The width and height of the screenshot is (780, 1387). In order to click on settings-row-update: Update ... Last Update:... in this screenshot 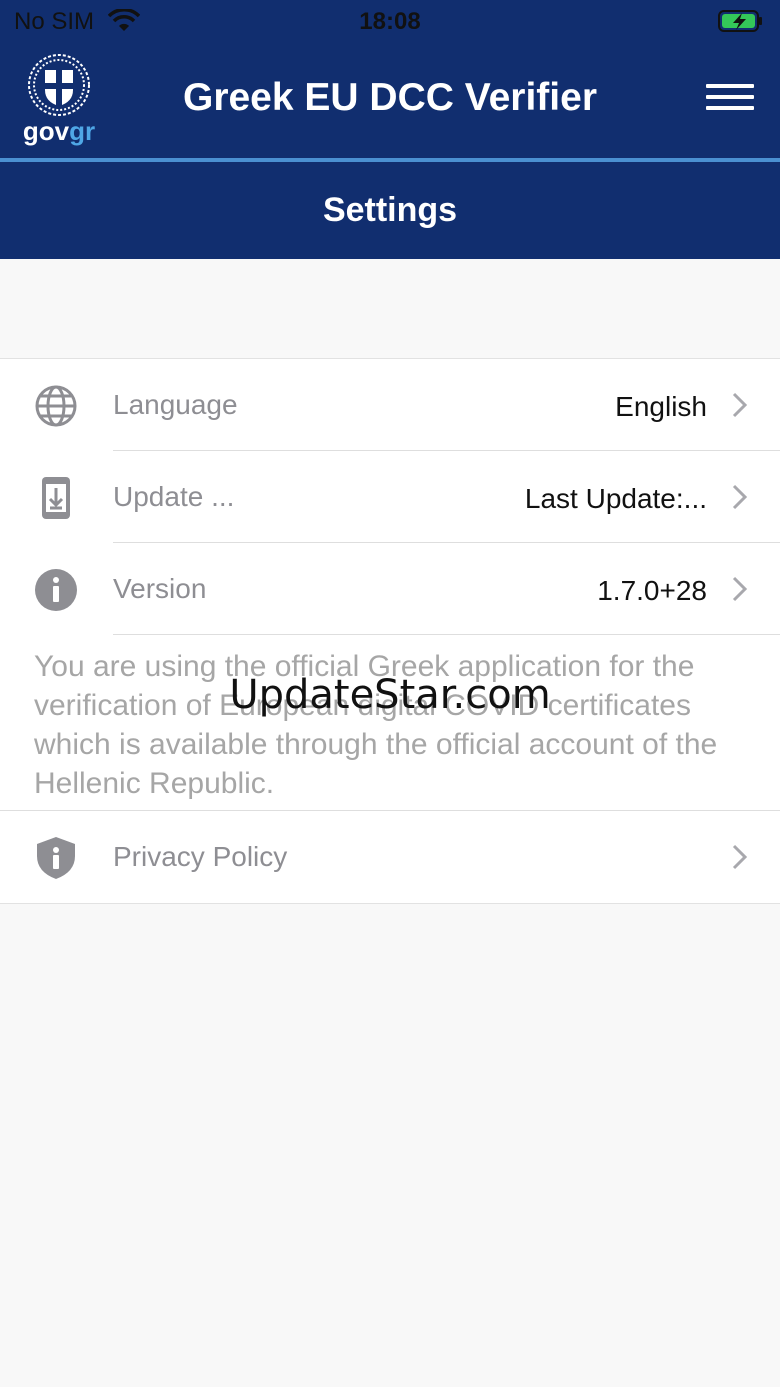, I will do `click(390, 497)`.